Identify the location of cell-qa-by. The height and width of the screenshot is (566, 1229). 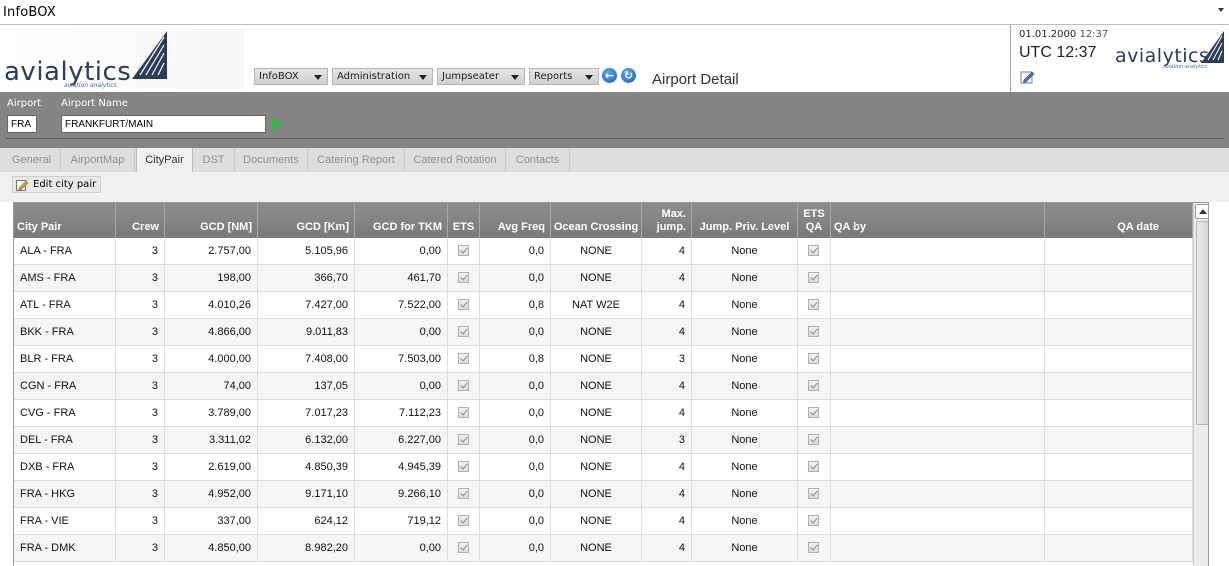
(938, 305).